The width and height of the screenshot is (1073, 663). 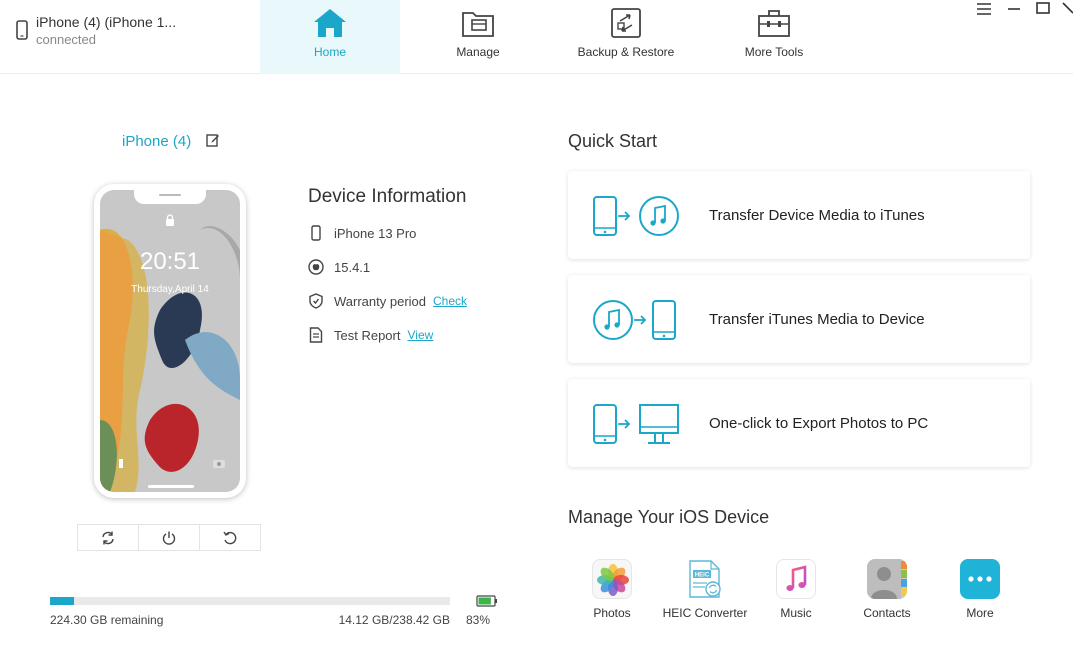 What do you see at coordinates (171, 486) in the screenshot?
I see `home-indicator` at bounding box center [171, 486].